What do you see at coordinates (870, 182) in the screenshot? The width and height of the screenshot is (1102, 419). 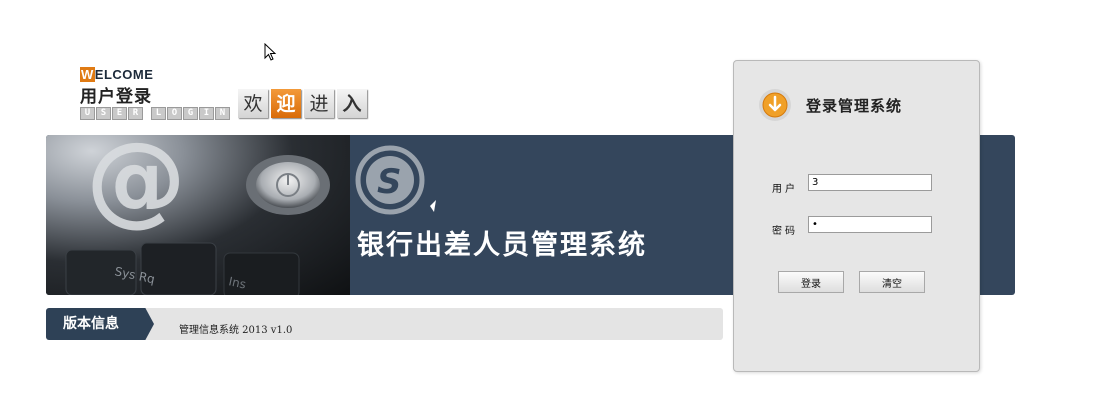 I see `username-input` at bounding box center [870, 182].